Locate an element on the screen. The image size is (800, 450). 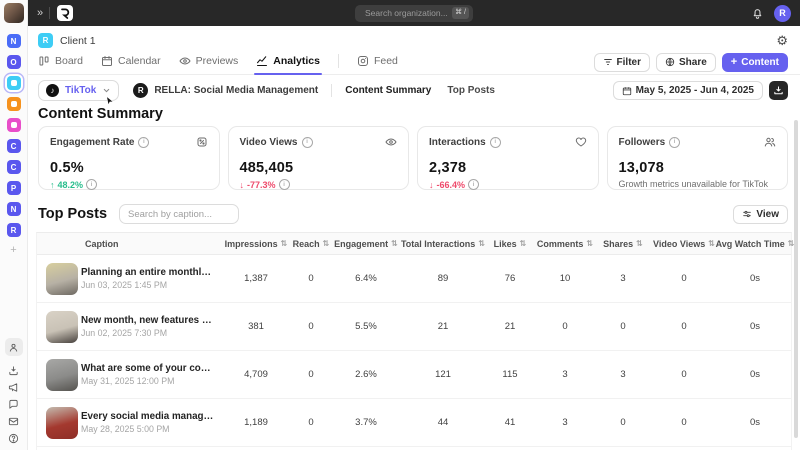
column-label: Impressions is located at coordinates (251, 243).